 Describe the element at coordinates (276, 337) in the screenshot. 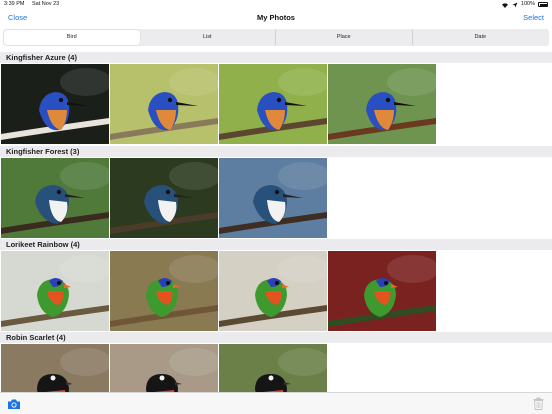

I see `section-header: Robin Scarlet (4)` at that location.